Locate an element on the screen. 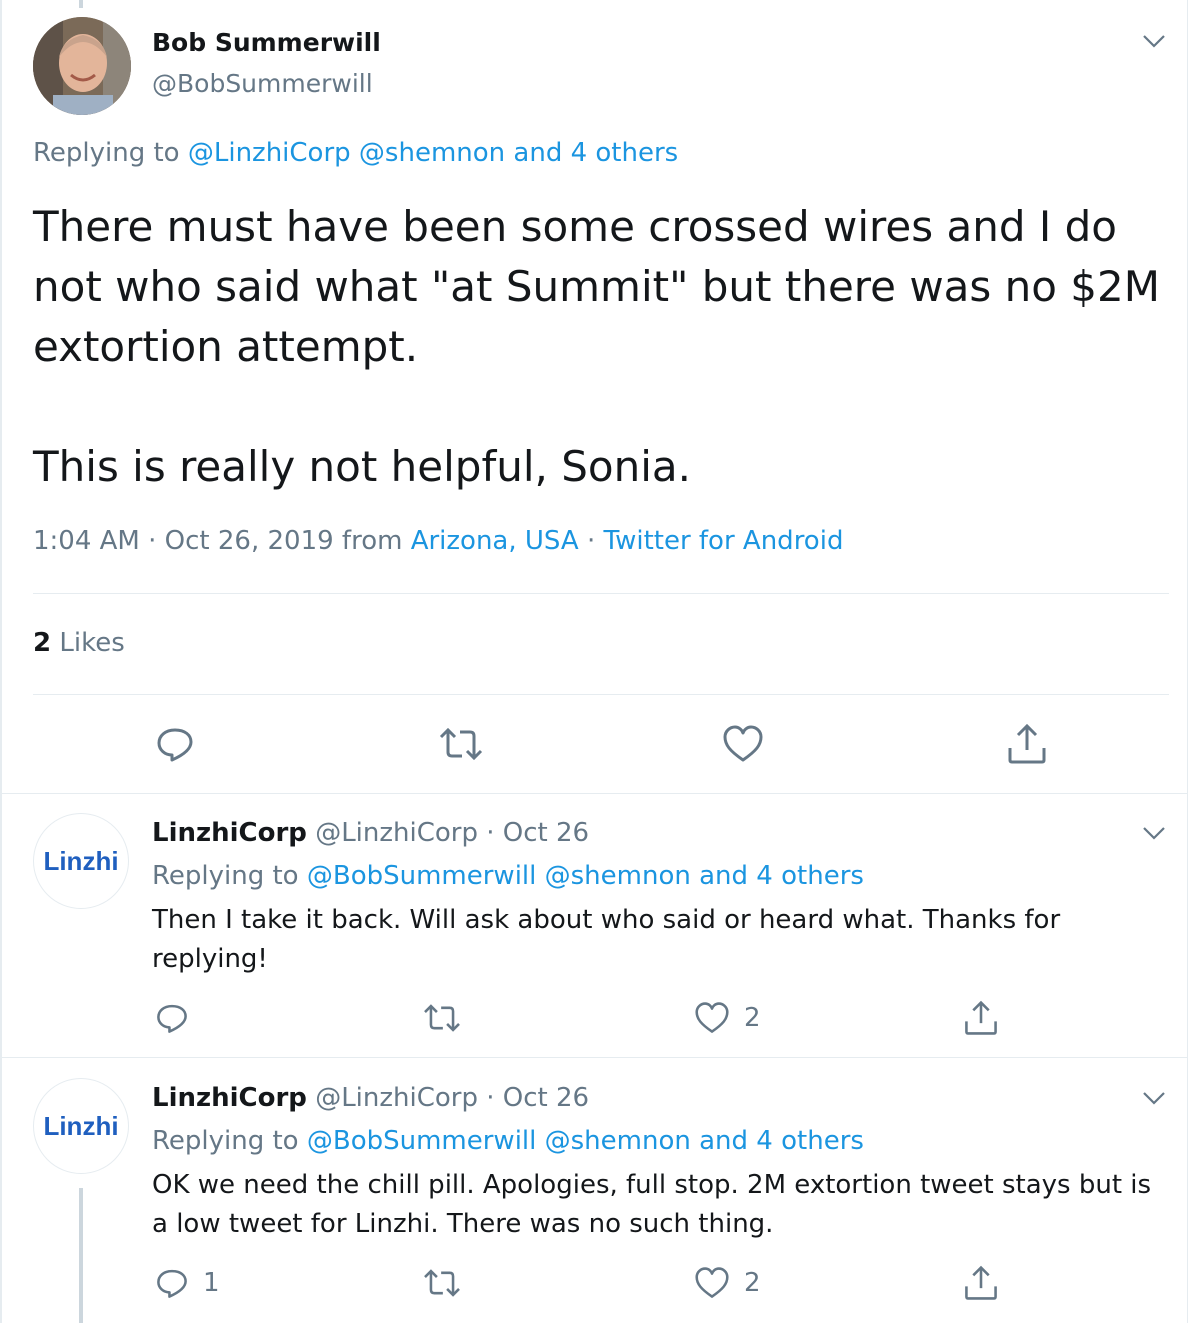 This screenshot has width=1188, height=1323. timestamp: 1:04 AM · Oct 26, 2019 from is located at coordinates (217, 541).